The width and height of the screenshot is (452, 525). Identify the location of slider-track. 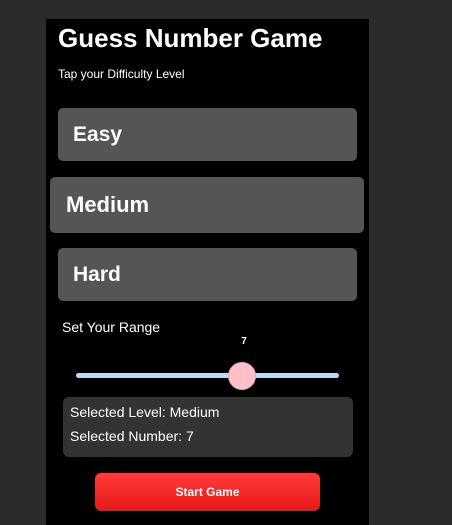
(207, 375).